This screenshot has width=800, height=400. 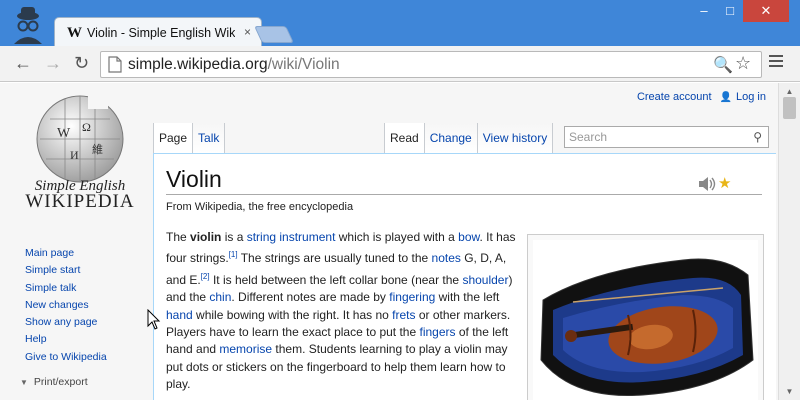 What do you see at coordinates (751, 97) in the screenshot?
I see `log-in-link: Log in` at bounding box center [751, 97].